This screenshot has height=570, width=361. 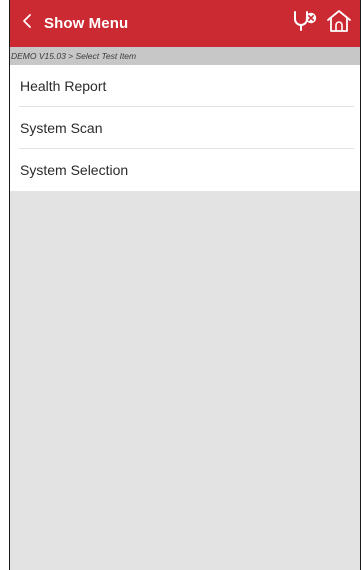 I want to click on menu-item-system-scan: System Scan, so click(x=185, y=128).